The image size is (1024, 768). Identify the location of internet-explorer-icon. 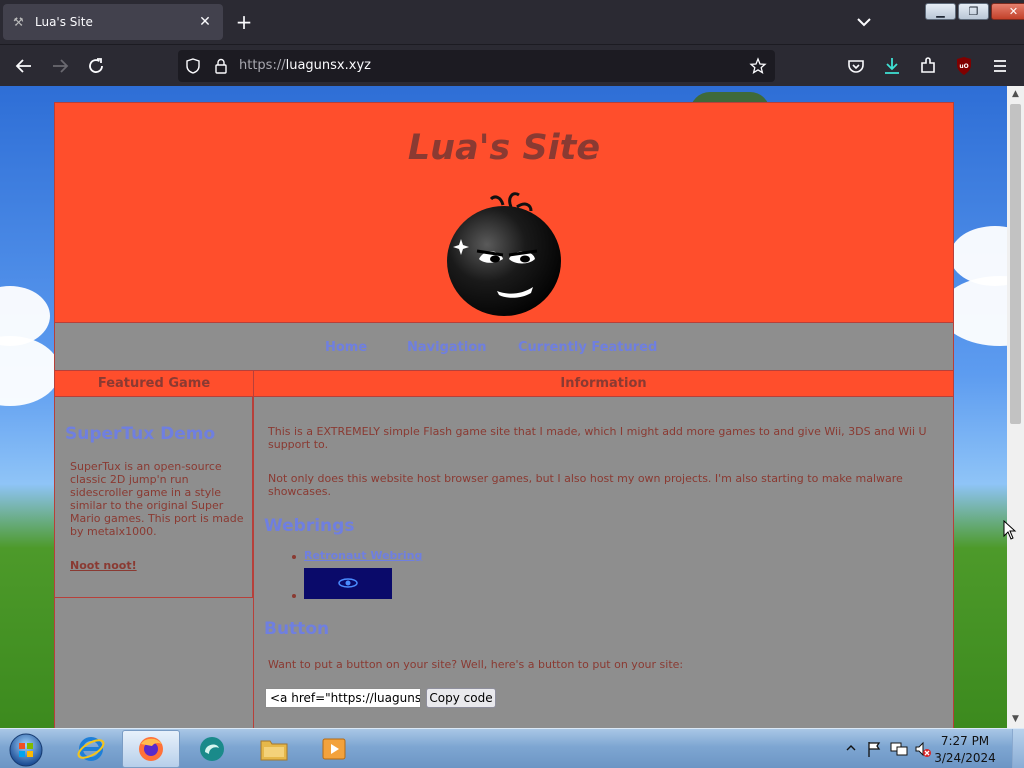
(91, 749).